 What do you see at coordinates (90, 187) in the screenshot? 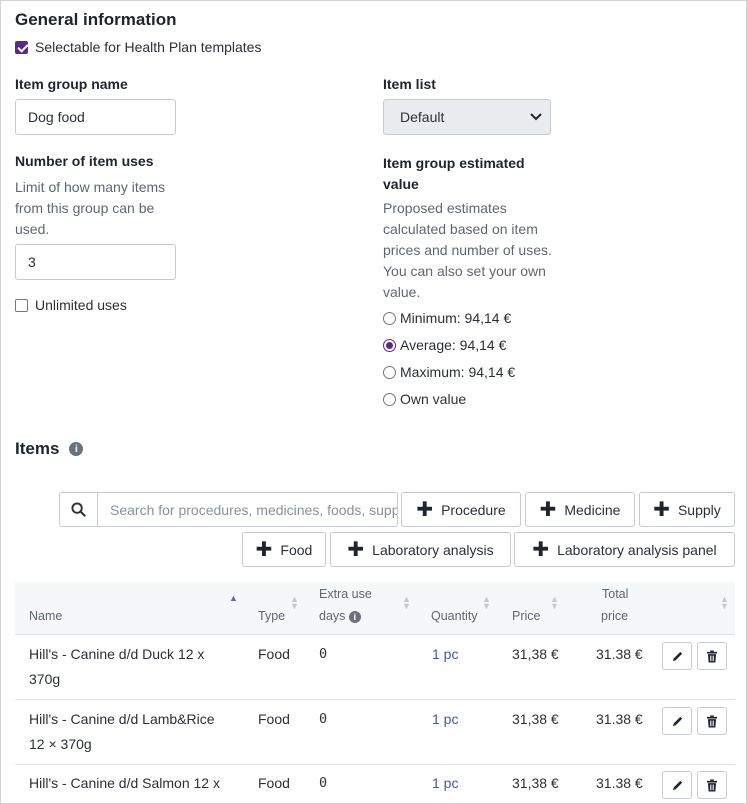
I see `uses-help-line: Limit of how many items` at bounding box center [90, 187].